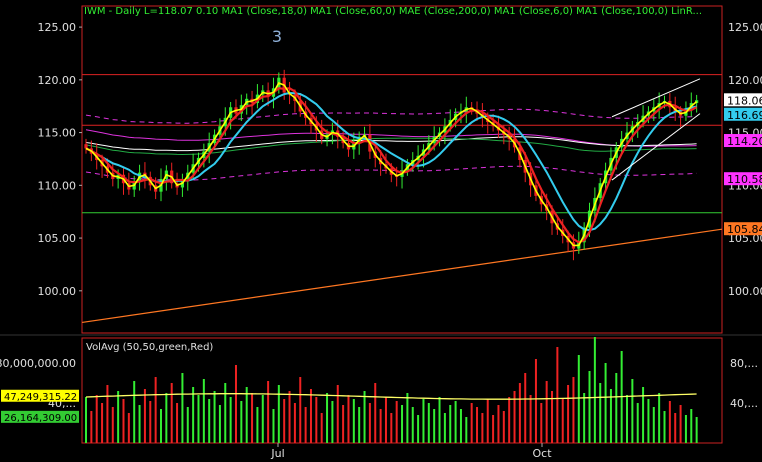  I want to click on price-axis-label-left: 125.00, so click(57, 27).